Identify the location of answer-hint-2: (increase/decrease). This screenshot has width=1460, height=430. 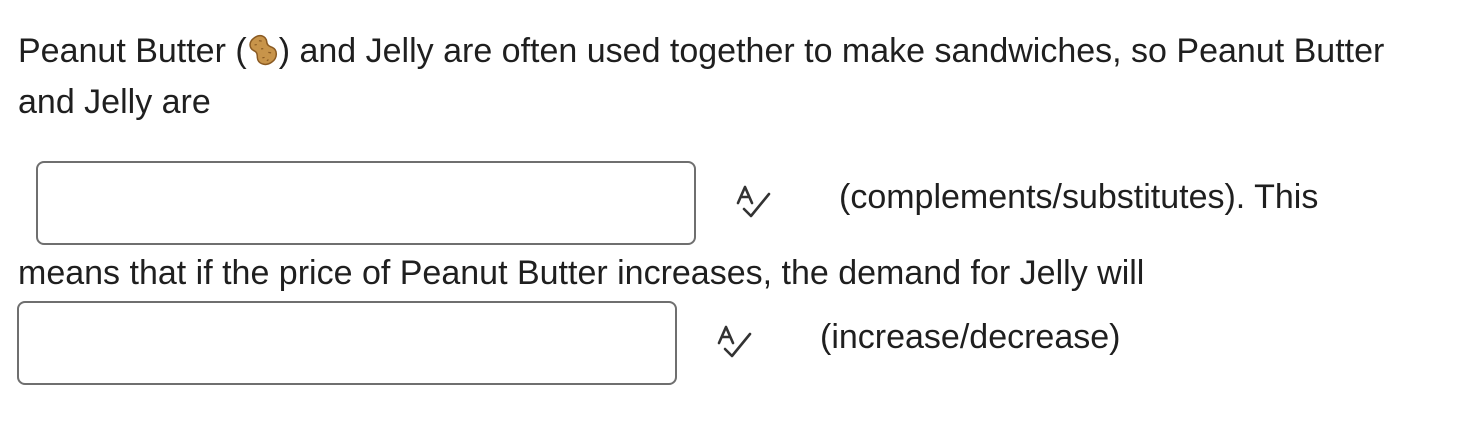
(970, 337).